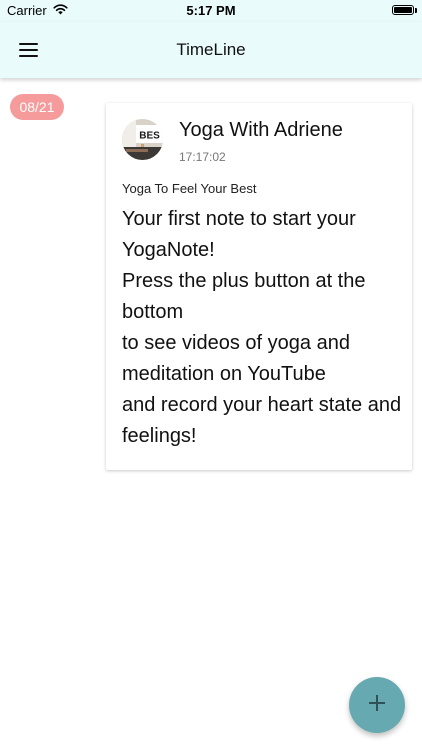 The width and height of the screenshot is (422, 750). What do you see at coordinates (37, 107) in the screenshot?
I see `date-chip: 08/21` at bounding box center [37, 107].